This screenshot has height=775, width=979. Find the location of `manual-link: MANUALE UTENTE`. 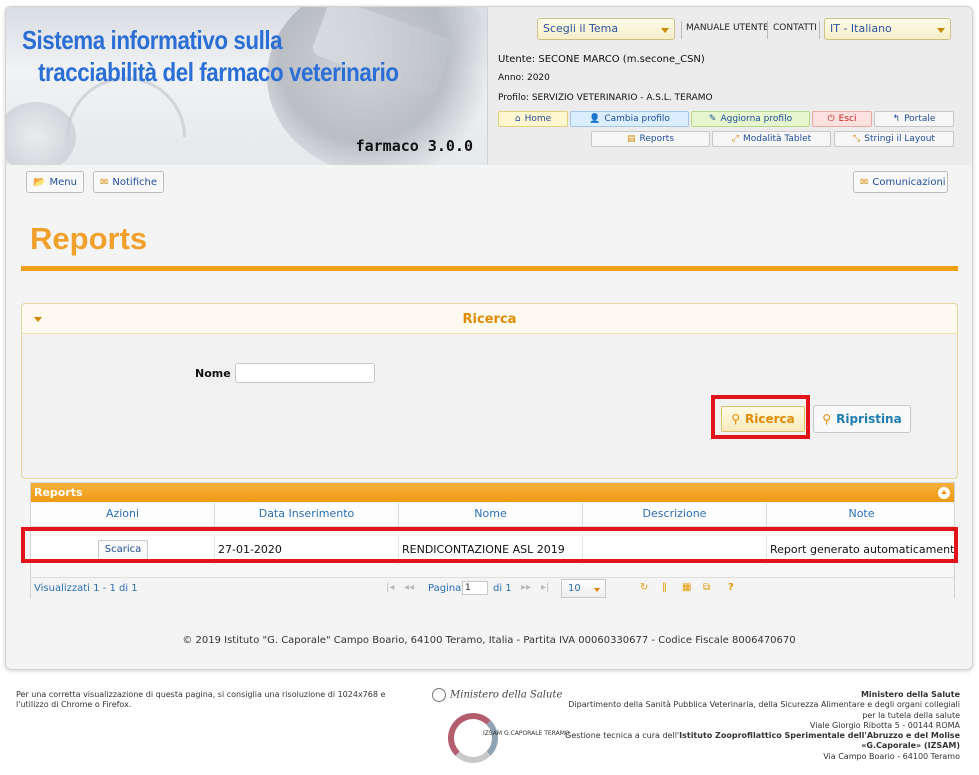

manual-link: MANUALE UTENTE is located at coordinates (727, 28).